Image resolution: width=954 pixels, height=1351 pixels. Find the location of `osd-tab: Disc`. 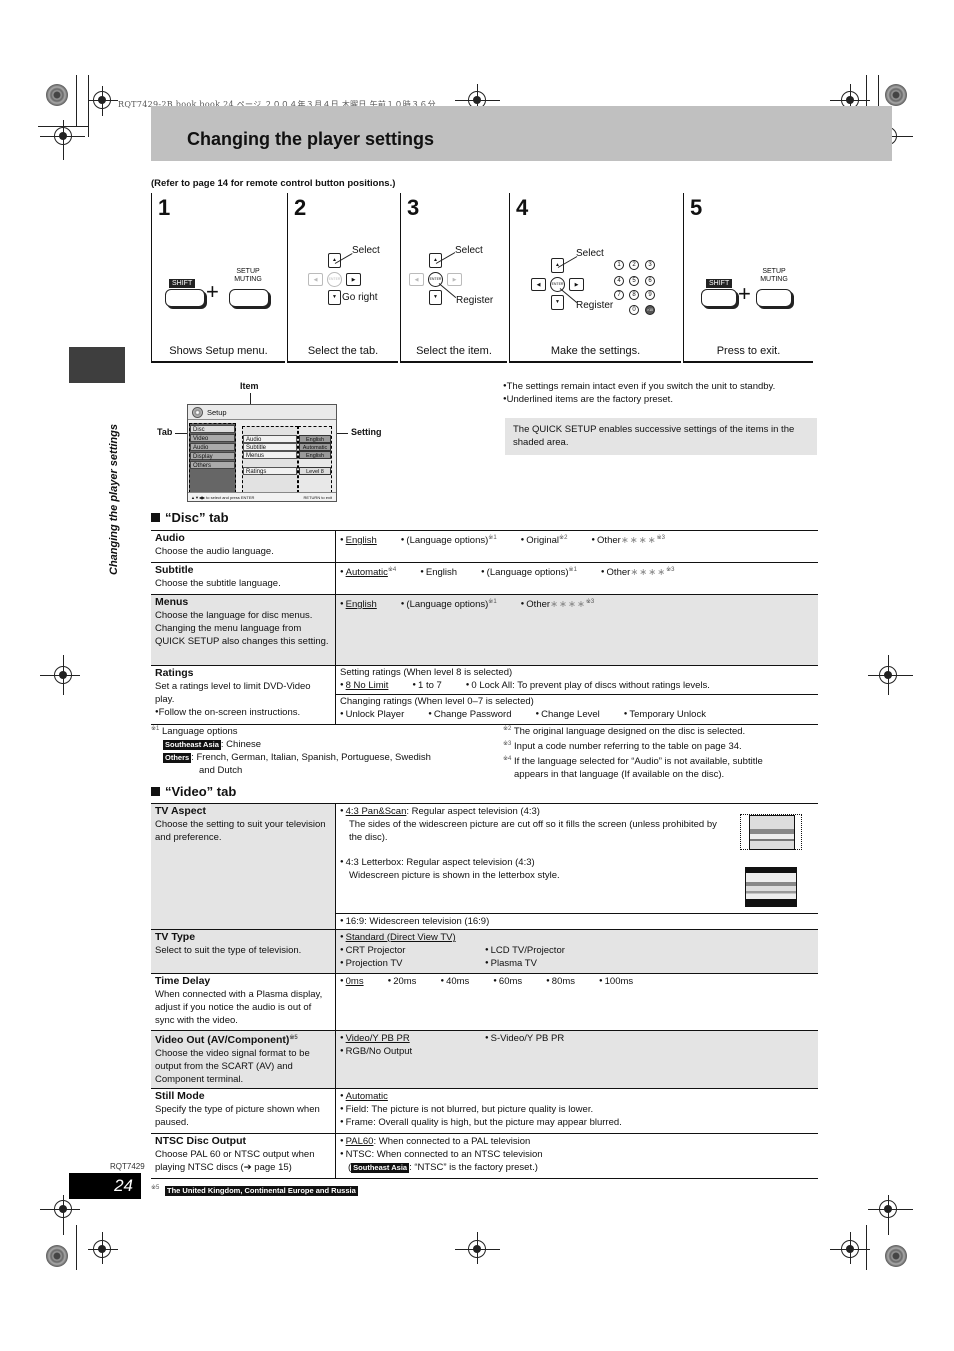

osd-tab: Disc is located at coordinates (212, 429).